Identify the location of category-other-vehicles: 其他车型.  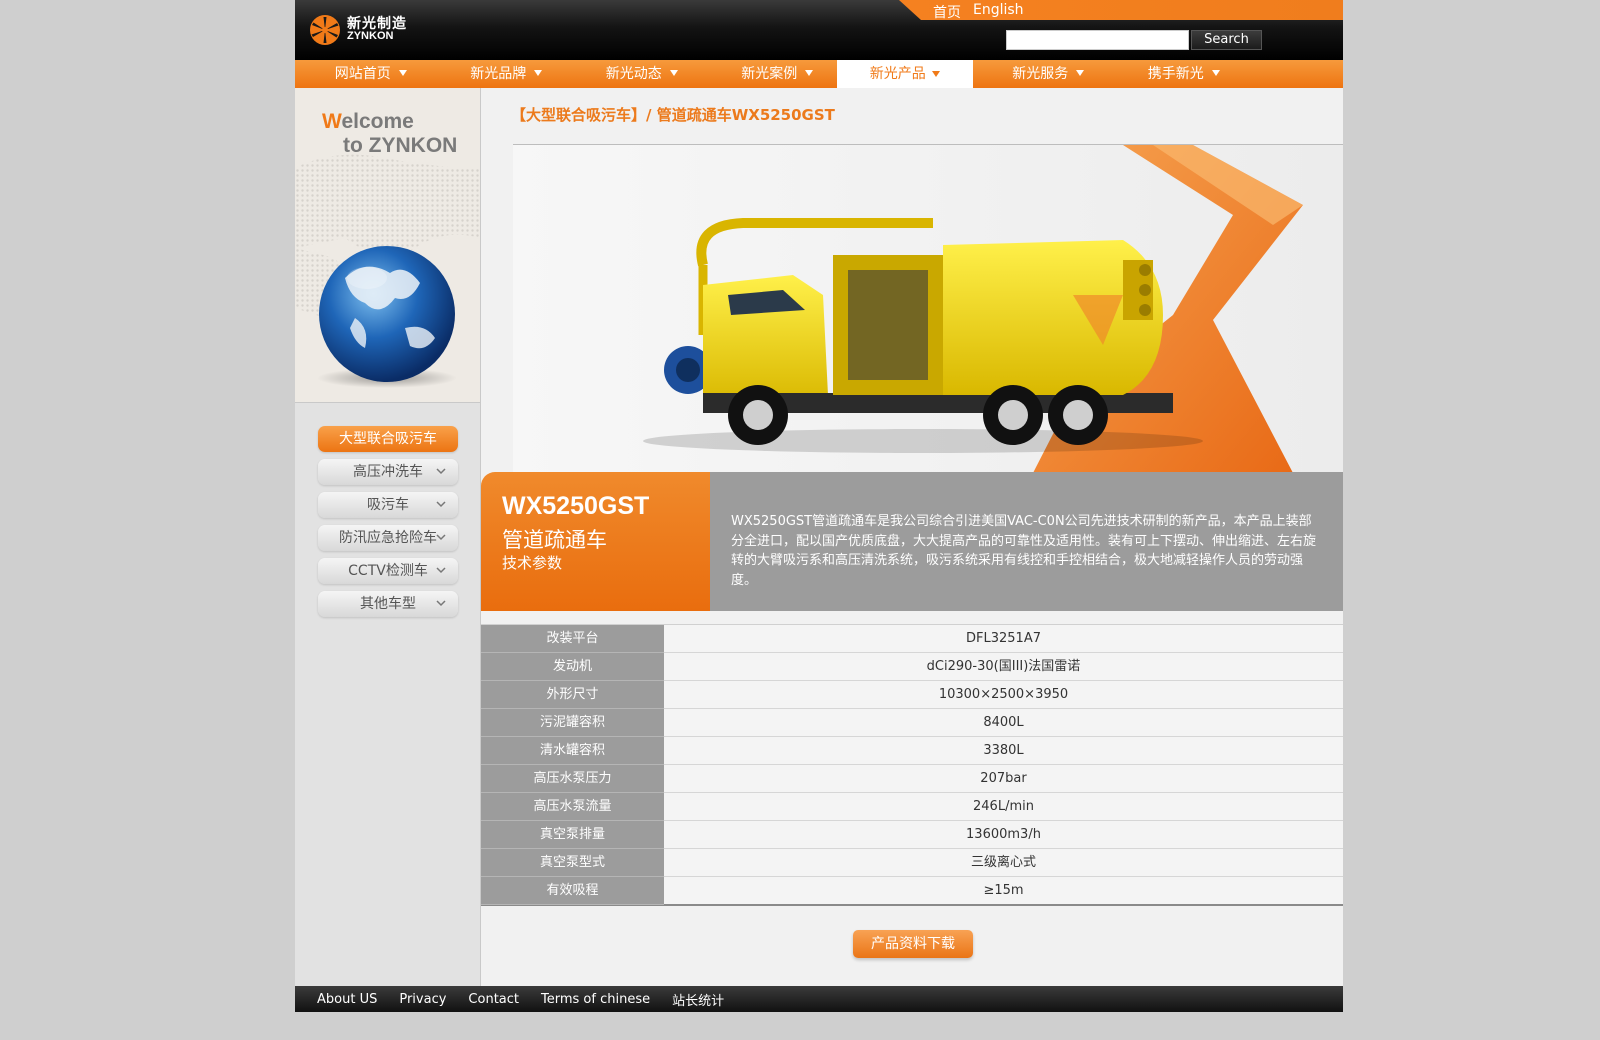
(388, 604).